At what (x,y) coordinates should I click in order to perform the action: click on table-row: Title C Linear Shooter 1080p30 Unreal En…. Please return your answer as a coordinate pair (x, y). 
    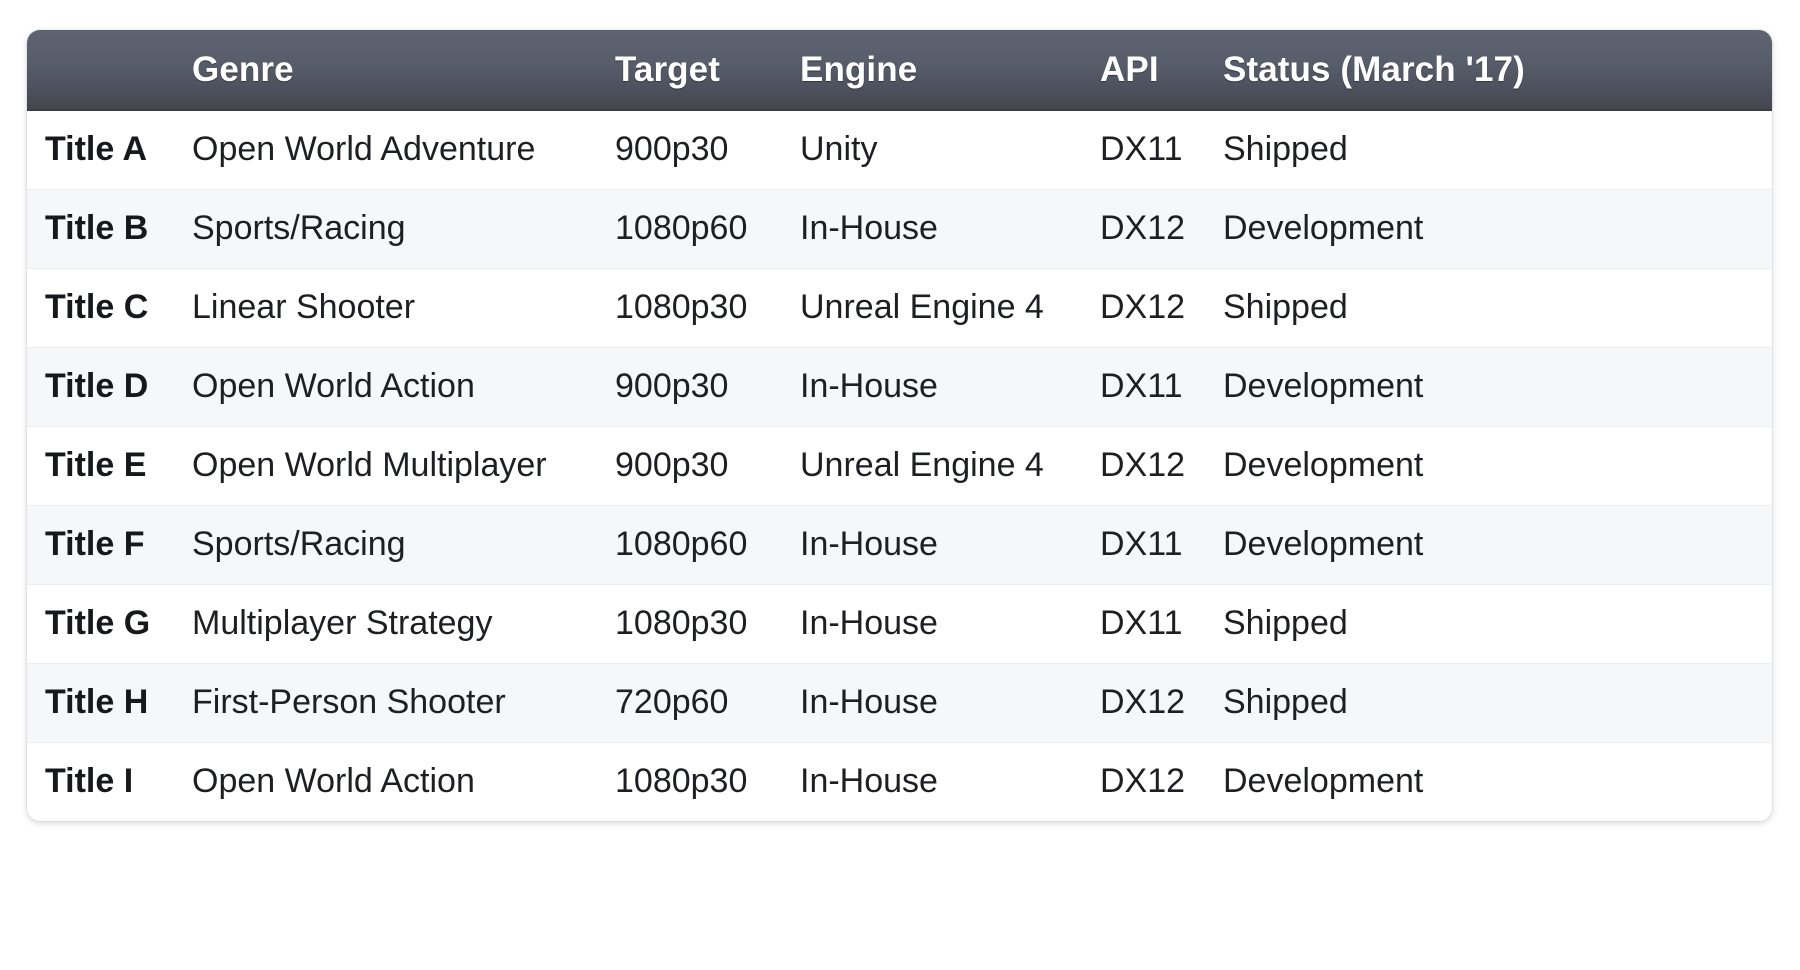
    Looking at the image, I should click on (899, 307).